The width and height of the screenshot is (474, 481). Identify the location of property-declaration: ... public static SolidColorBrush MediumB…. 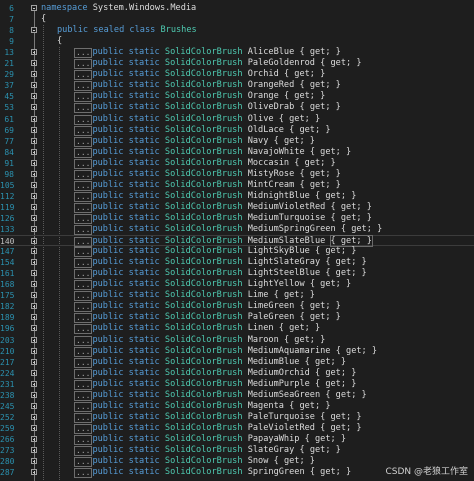
(210, 362).